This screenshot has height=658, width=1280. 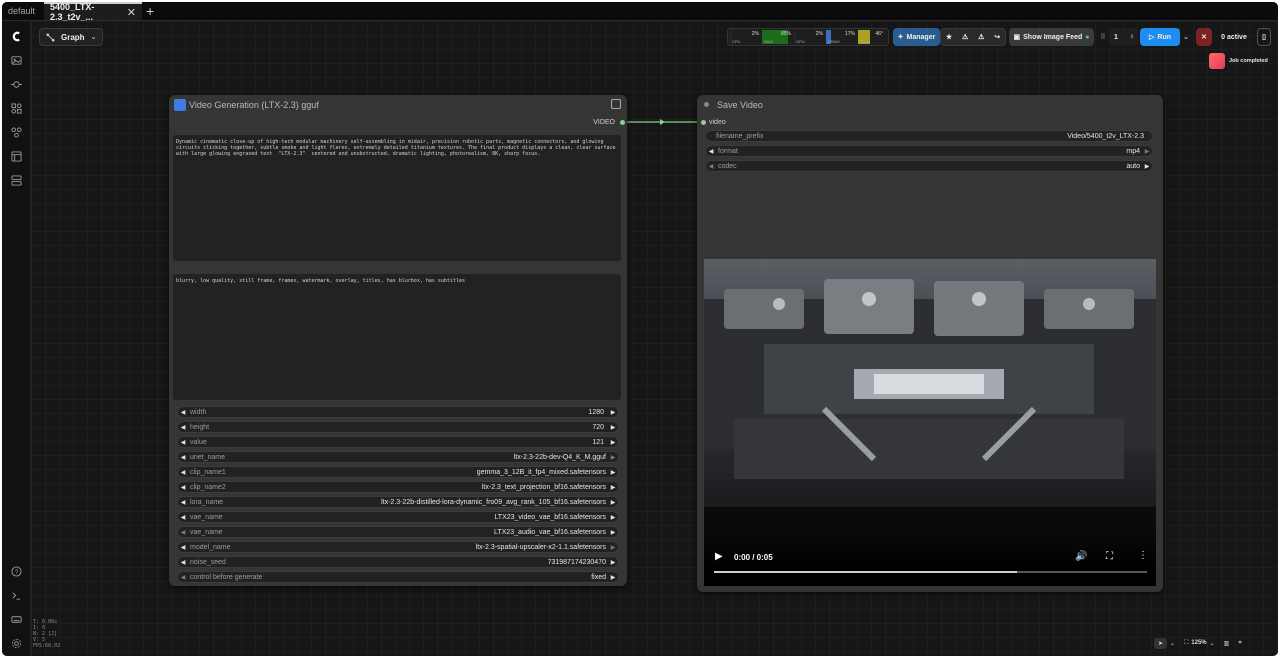 I want to click on keyboard-icon, so click(x=16, y=619).